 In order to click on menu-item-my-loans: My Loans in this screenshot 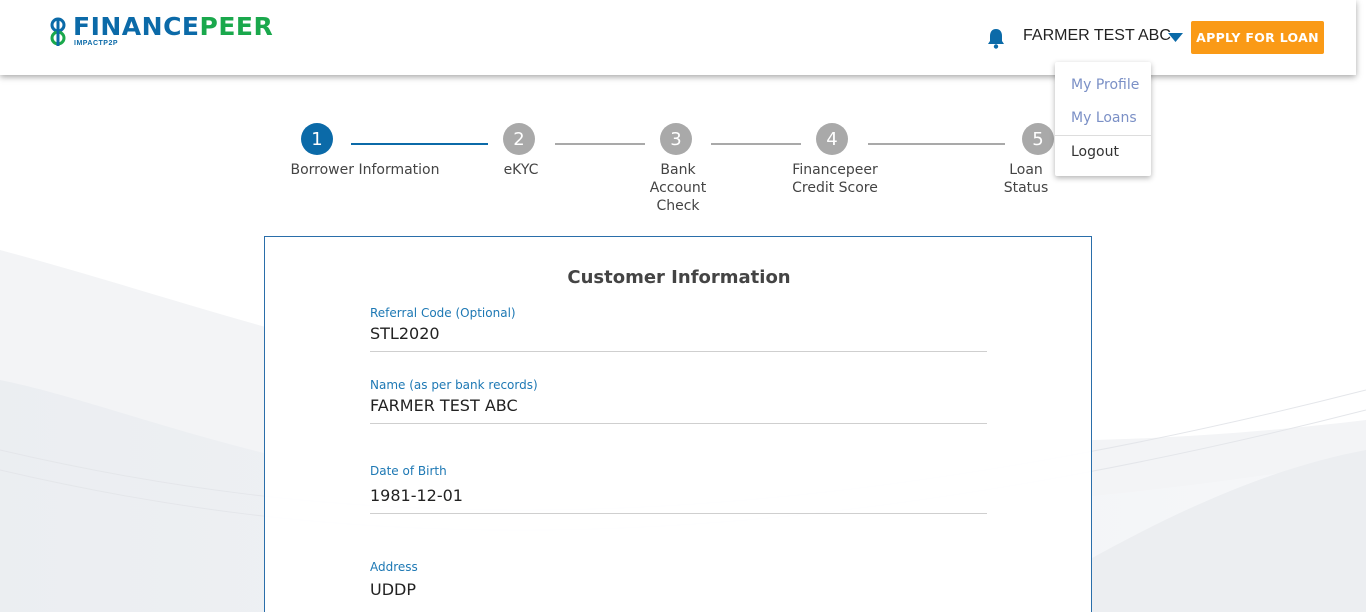, I will do `click(1104, 118)`.